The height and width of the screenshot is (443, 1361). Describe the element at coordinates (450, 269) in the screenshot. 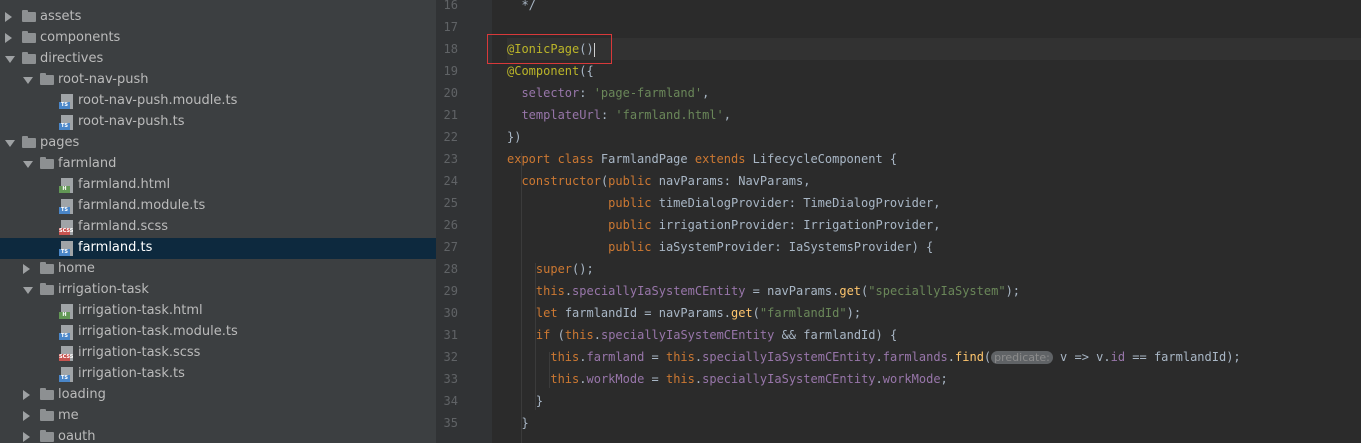

I see `line-number: 28` at that location.